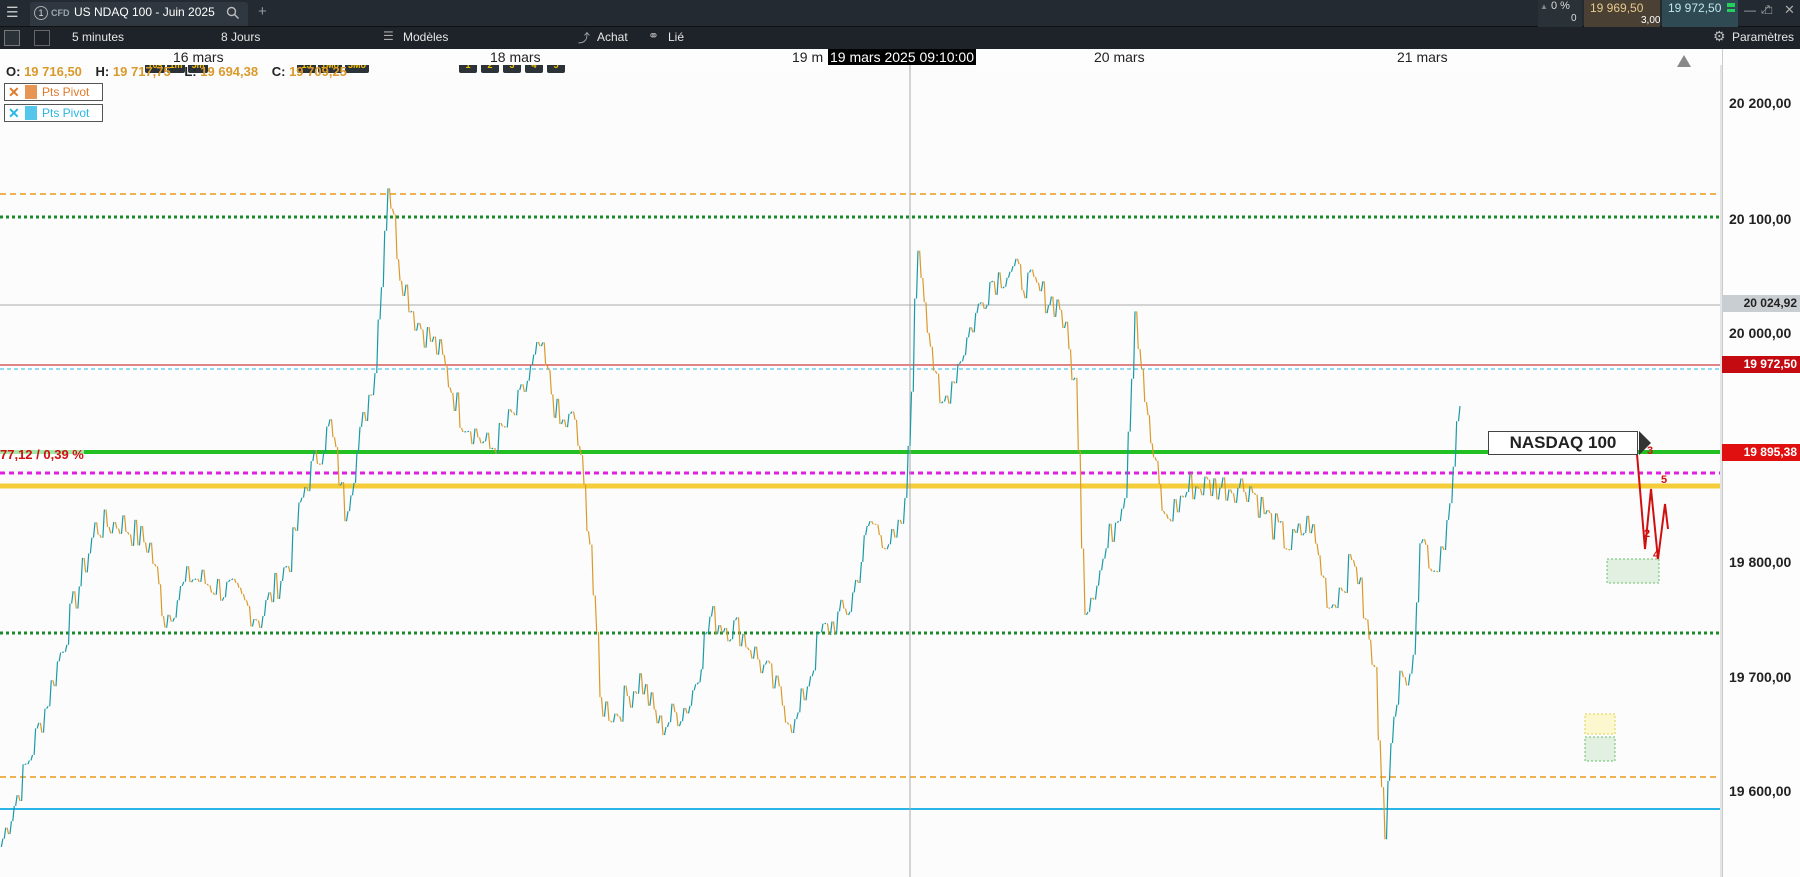  Describe the element at coordinates (584, 37) in the screenshot. I see `buy-icon: ⤴` at that location.